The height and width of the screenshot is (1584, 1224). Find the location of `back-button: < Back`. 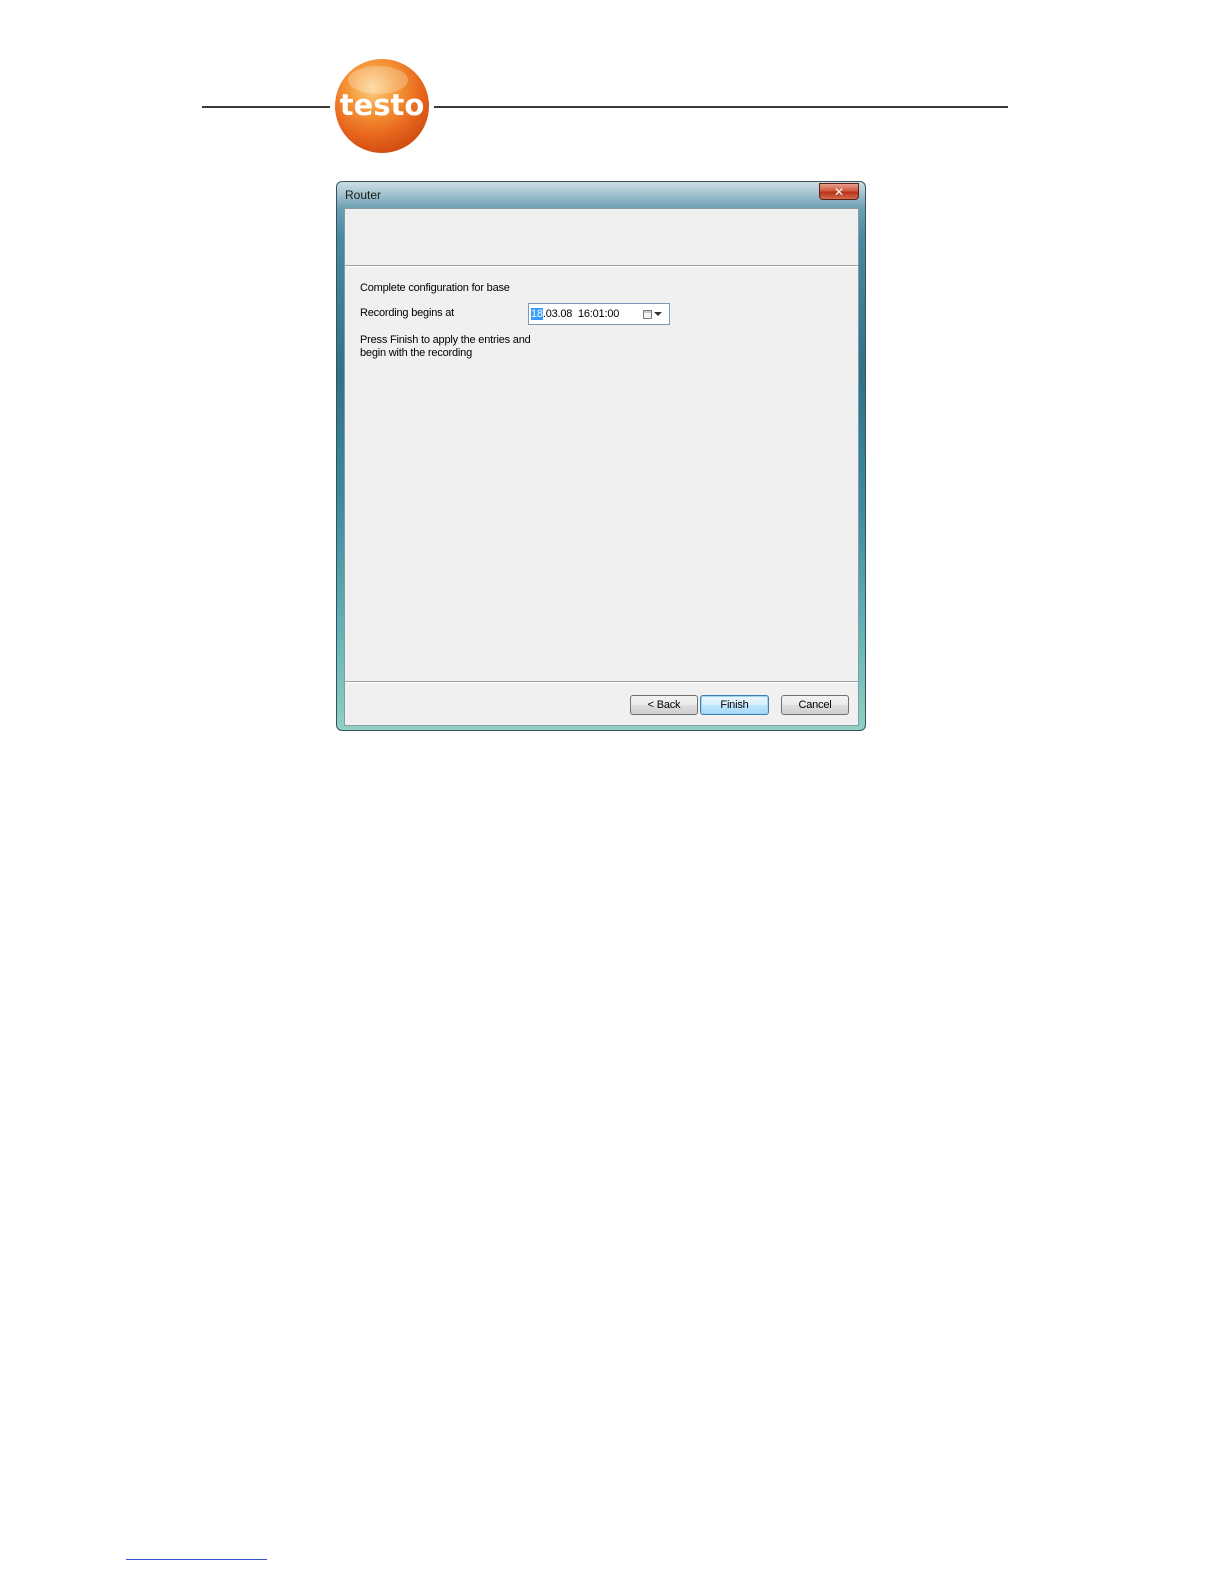

back-button: < Back is located at coordinates (664, 705).